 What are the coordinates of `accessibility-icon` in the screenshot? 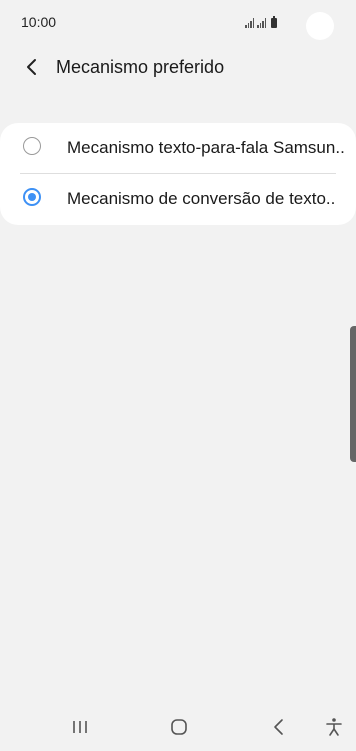 It's located at (334, 727).